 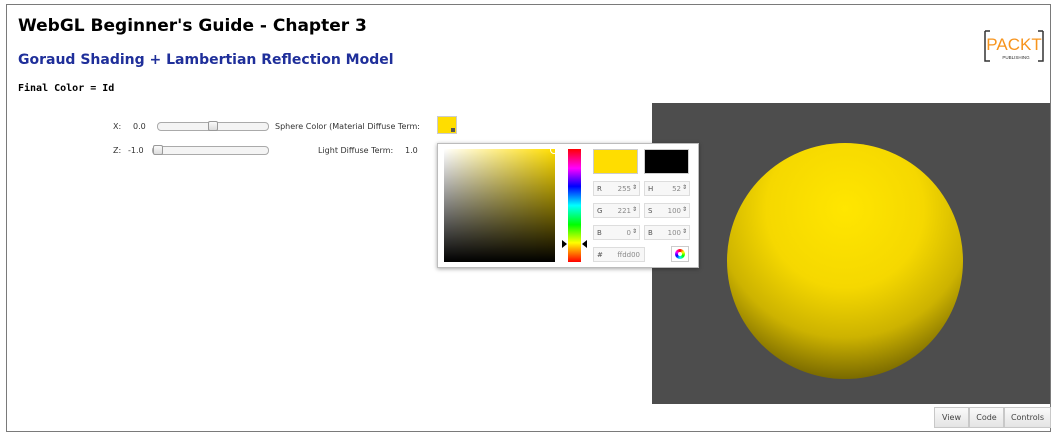 I want to click on brightness-field: B 100 ⇕, so click(x=667, y=232).